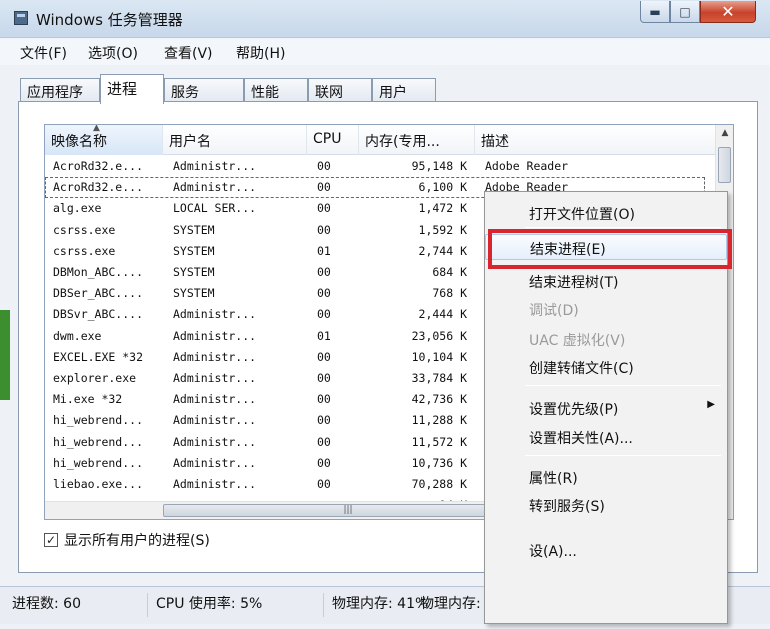 The width and height of the screenshot is (770, 629). I want to click on sort-arrow-icon: ▲, so click(96, 128).